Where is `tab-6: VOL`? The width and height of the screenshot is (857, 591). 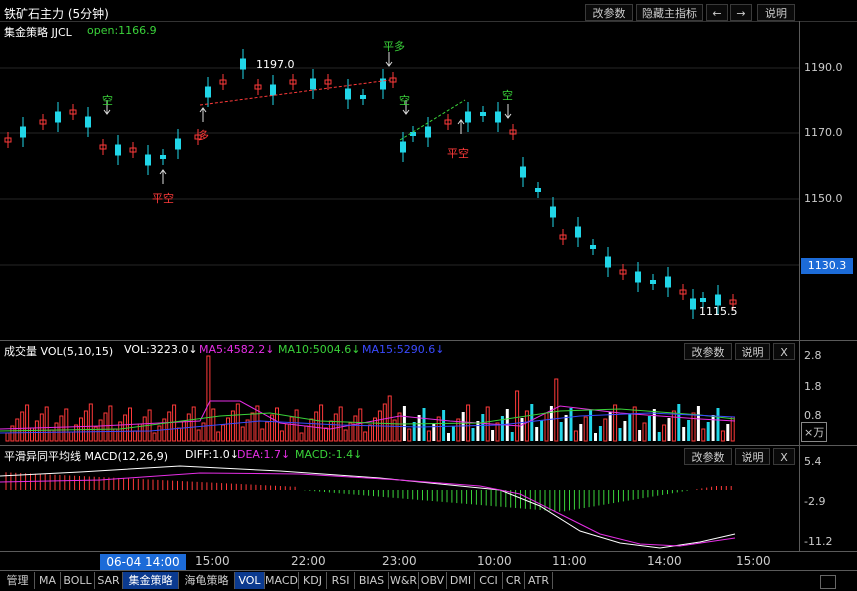
tab-6: VOL is located at coordinates (250, 580).